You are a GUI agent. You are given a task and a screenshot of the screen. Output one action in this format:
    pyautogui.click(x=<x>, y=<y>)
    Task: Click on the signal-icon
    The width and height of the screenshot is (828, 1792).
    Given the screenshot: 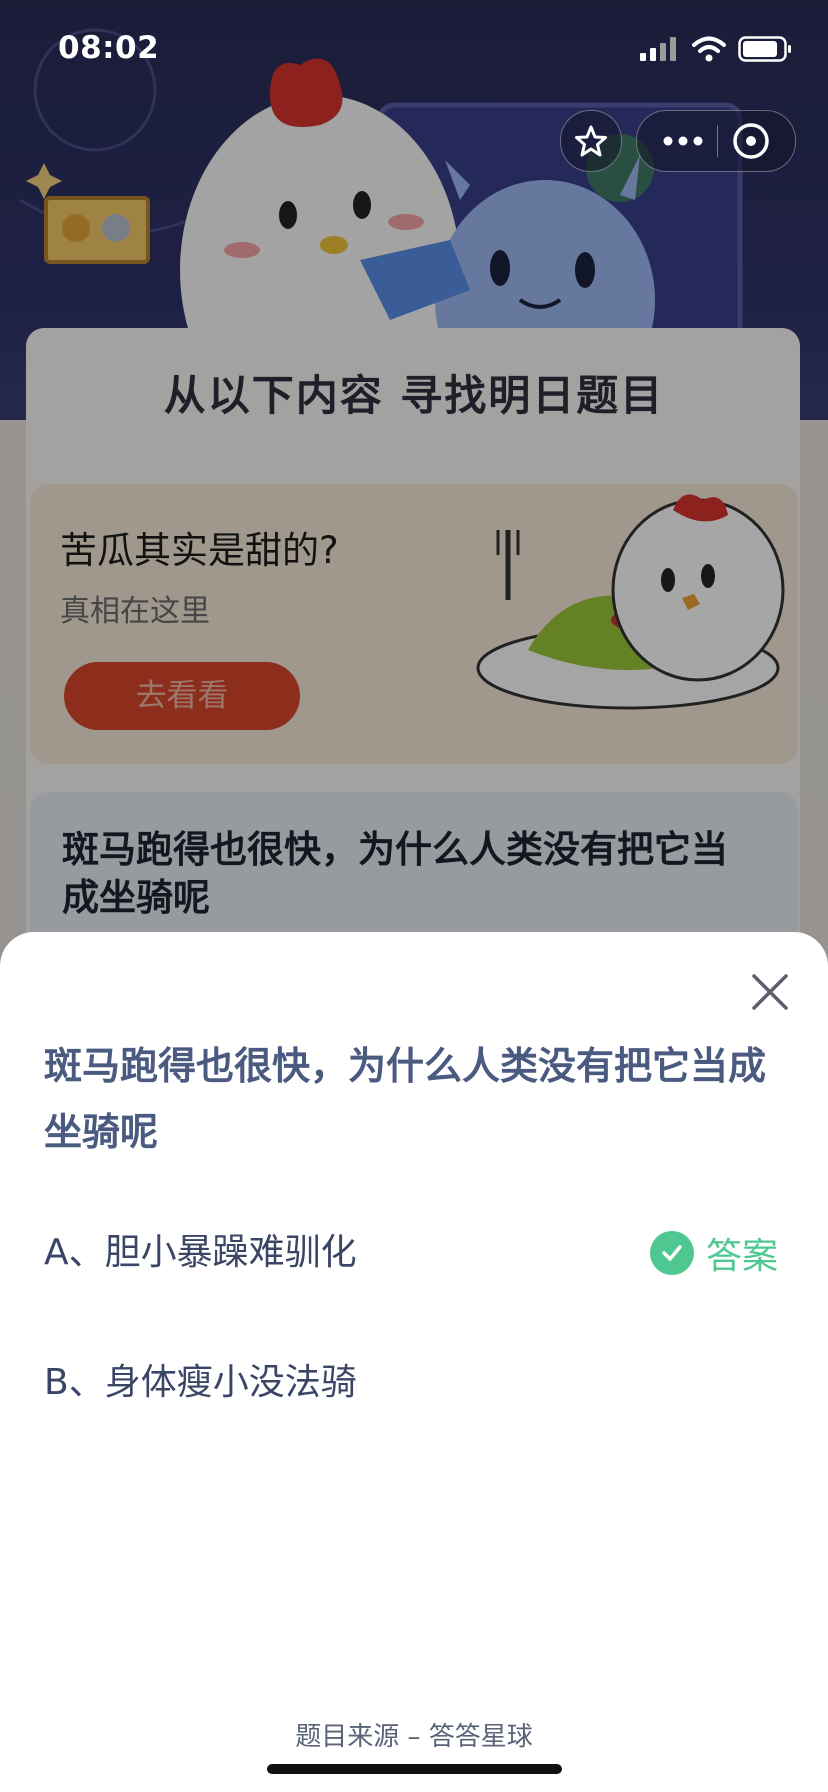 What is the action you would take?
    pyautogui.click(x=658, y=49)
    